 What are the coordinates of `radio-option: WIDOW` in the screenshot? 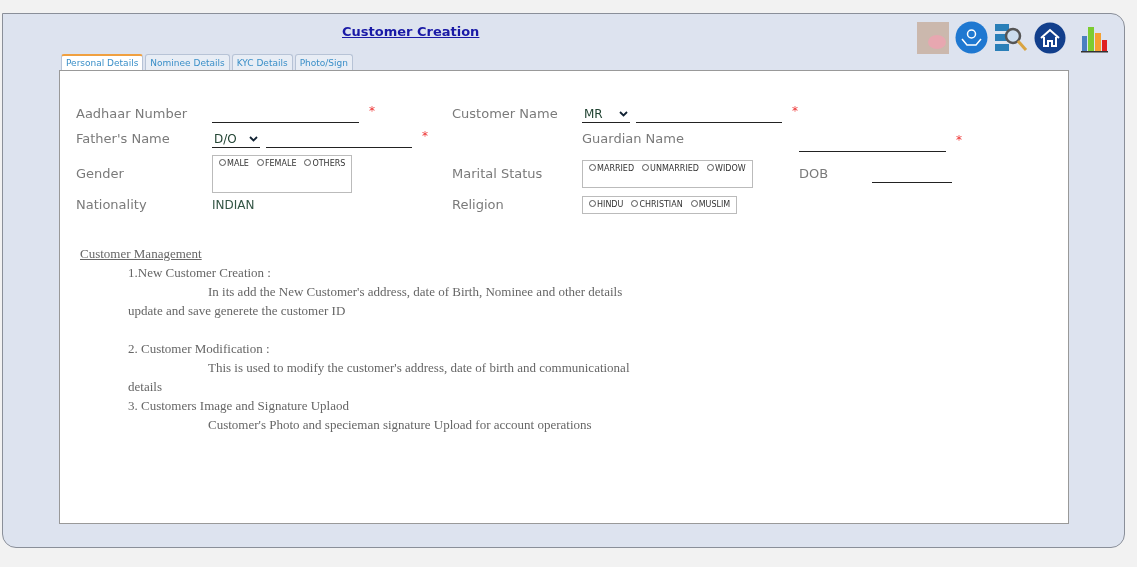 It's located at (726, 168).